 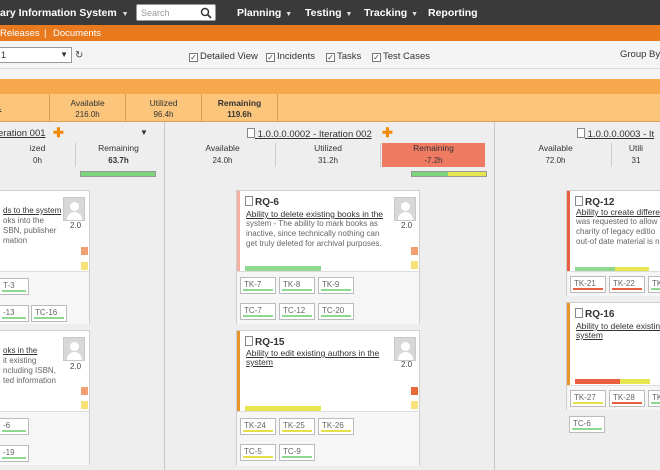 What do you see at coordinates (164, 108) in the screenshot?
I see `release-utilized: Utilized 96.4h` at bounding box center [164, 108].